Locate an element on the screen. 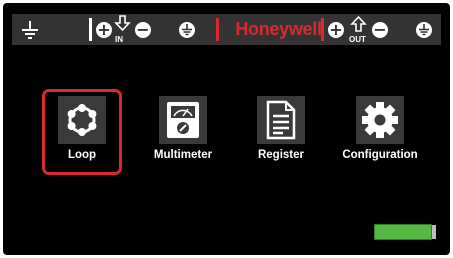 The height and width of the screenshot is (258, 453). brand-divider-right is located at coordinates (322, 29).